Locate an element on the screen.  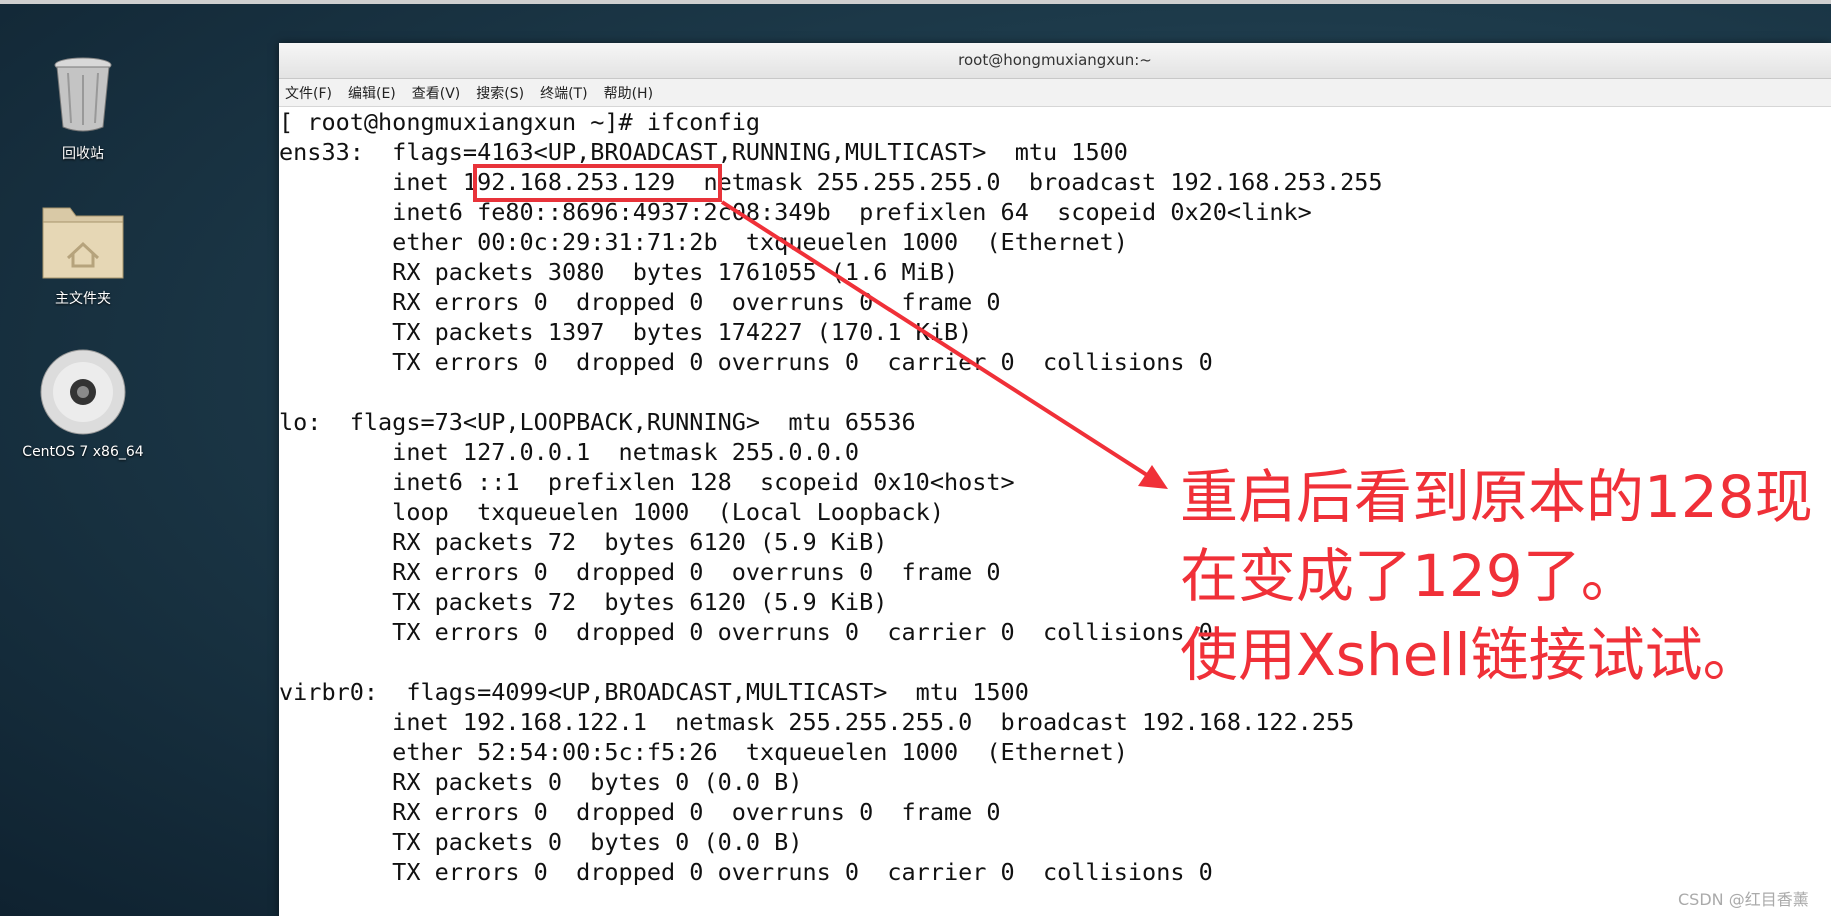
annotation-line: 在变成了129了。 is located at coordinates (1409, 576).